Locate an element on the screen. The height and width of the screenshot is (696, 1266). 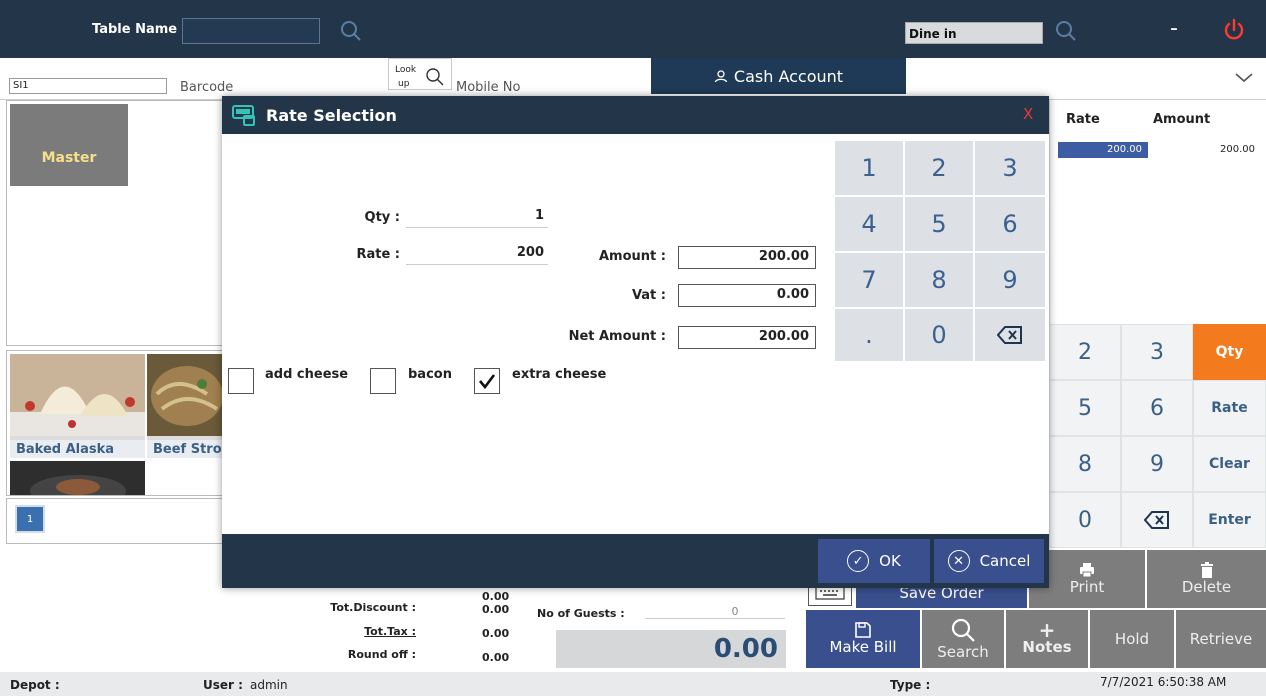
item-tile-beef-strog: Beef Strog is located at coordinates (186, 406).